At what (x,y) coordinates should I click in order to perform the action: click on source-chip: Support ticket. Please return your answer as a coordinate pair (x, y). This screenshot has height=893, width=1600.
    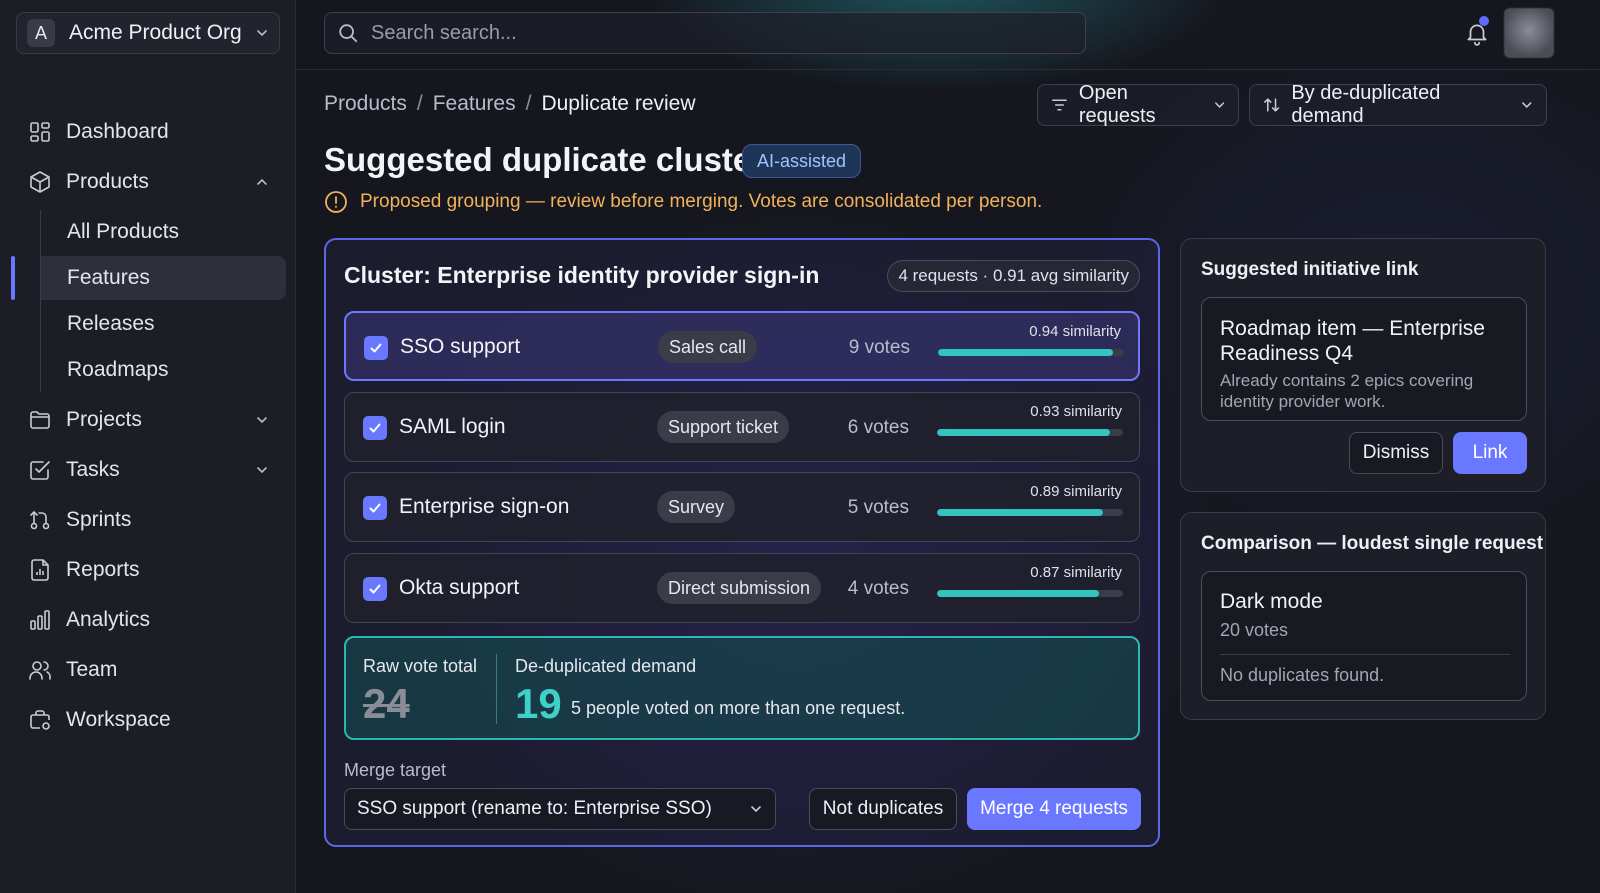
    Looking at the image, I should click on (723, 427).